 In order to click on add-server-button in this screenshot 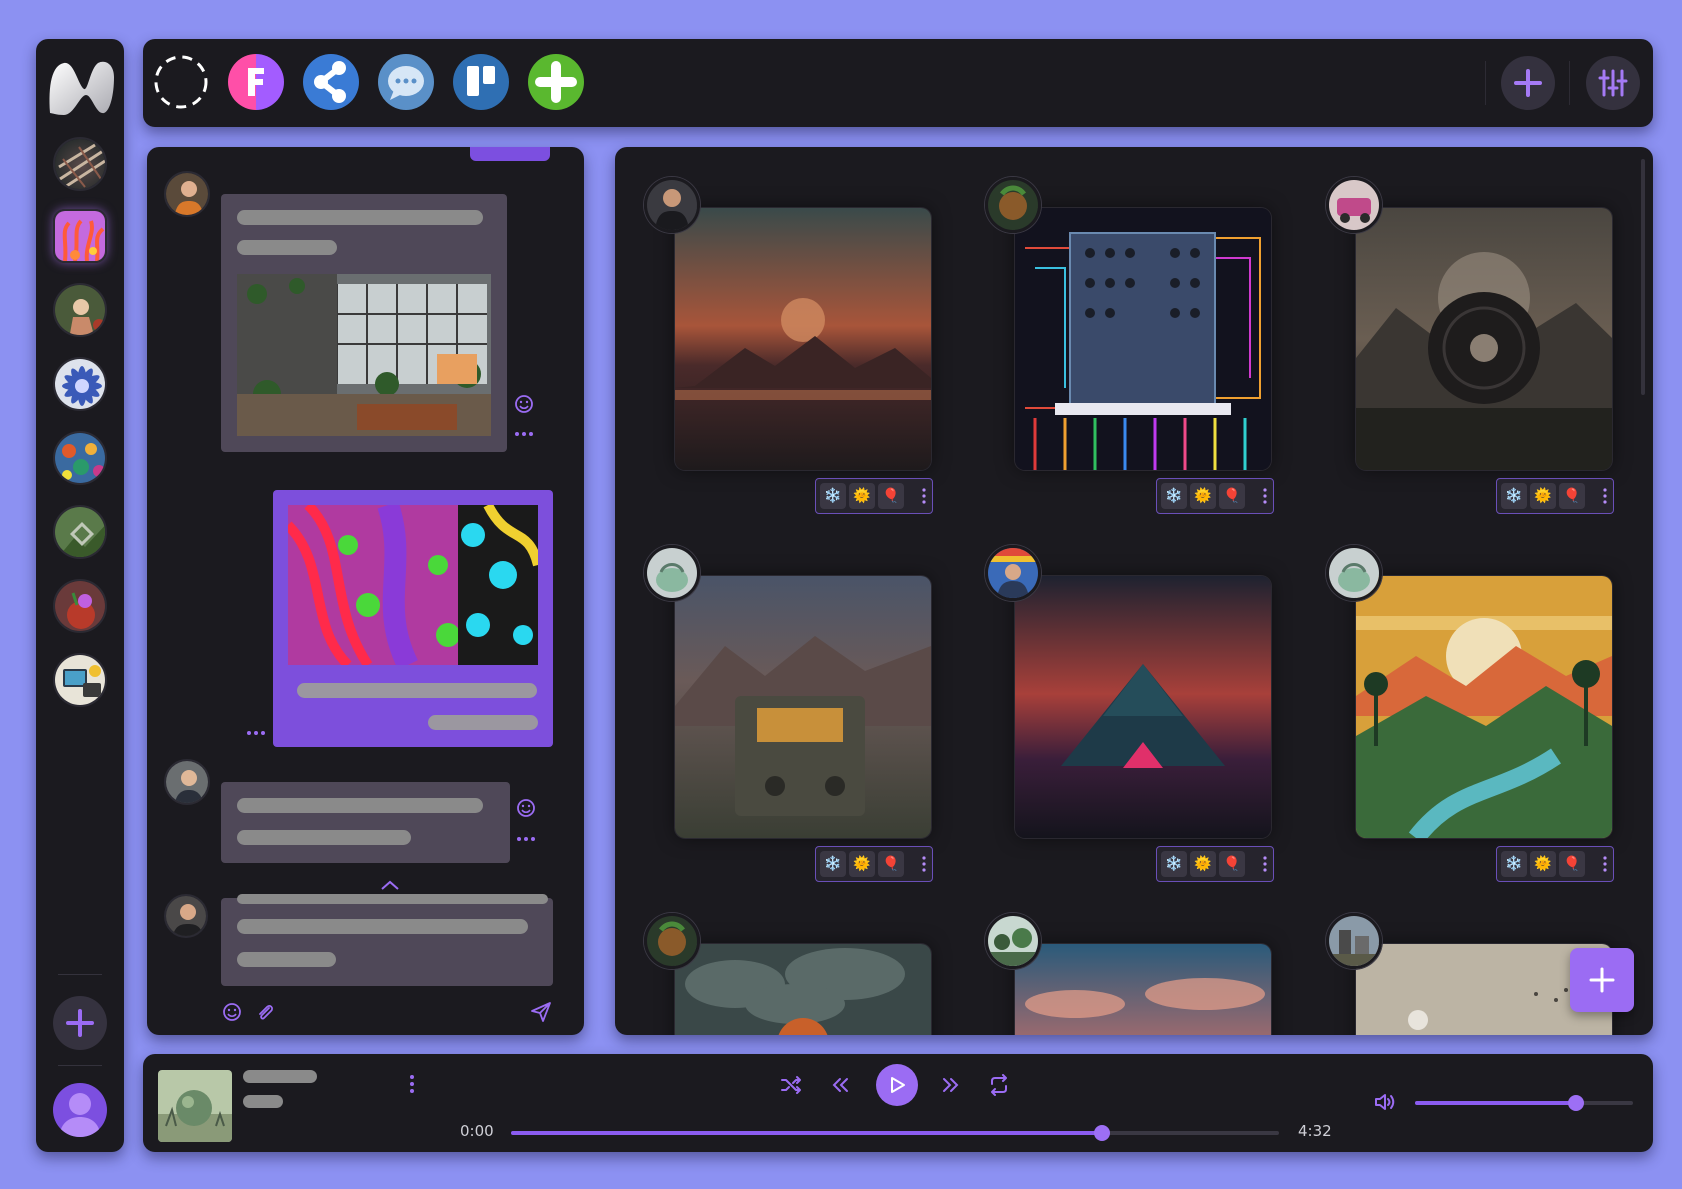, I will do `click(80, 1023)`.